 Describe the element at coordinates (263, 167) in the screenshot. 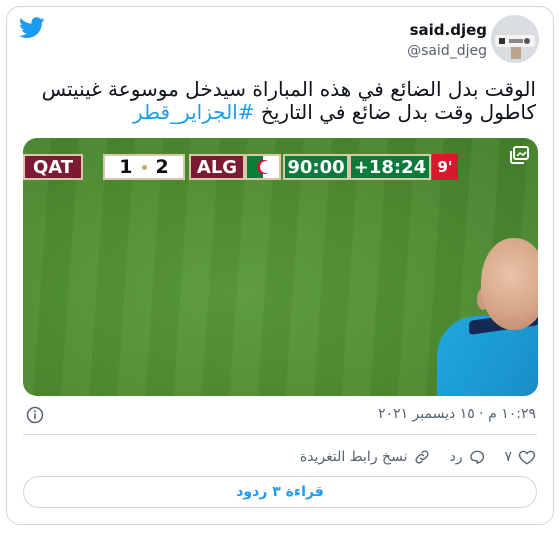

I see `algeria-flag-icon` at that location.